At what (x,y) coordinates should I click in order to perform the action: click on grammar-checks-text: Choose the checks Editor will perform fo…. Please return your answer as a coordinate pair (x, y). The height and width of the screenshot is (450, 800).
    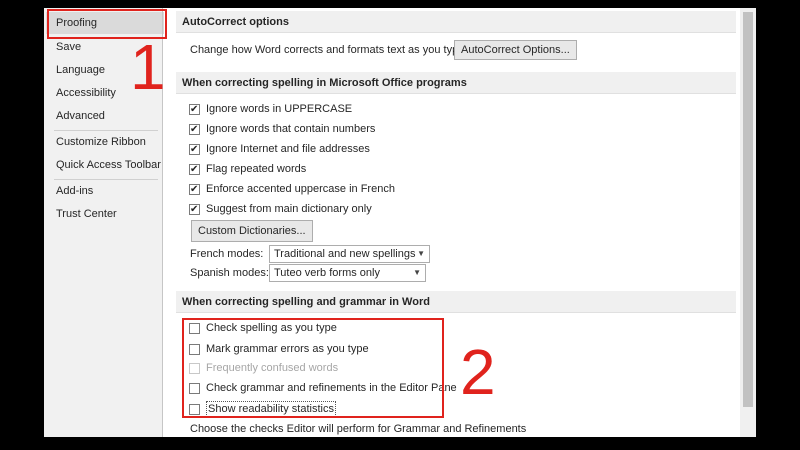
    Looking at the image, I should click on (358, 429).